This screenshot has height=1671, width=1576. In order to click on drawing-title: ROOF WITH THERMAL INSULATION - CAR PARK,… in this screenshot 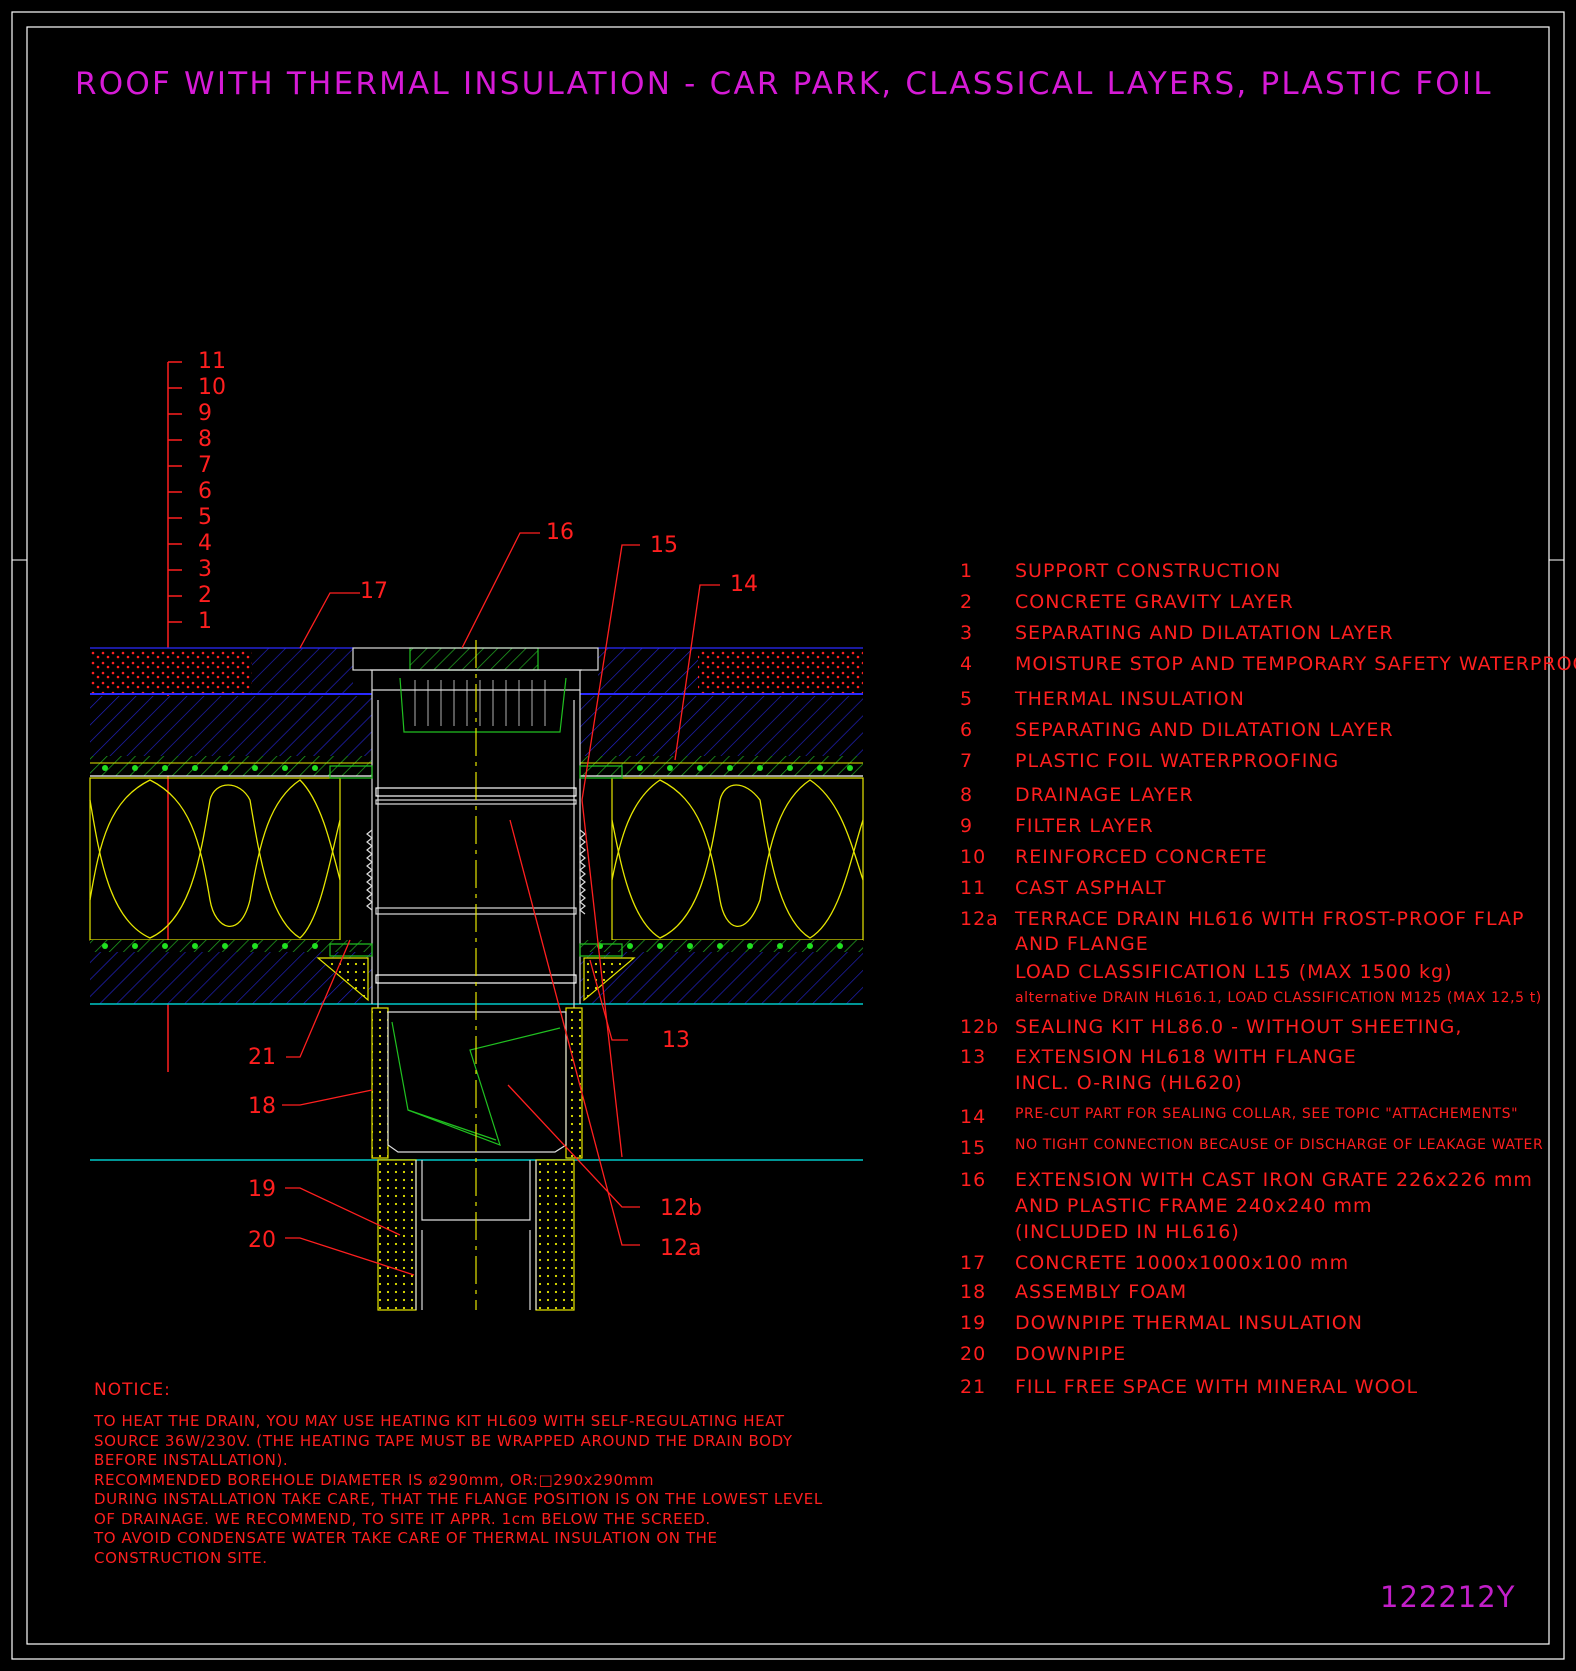, I will do `click(784, 84)`.